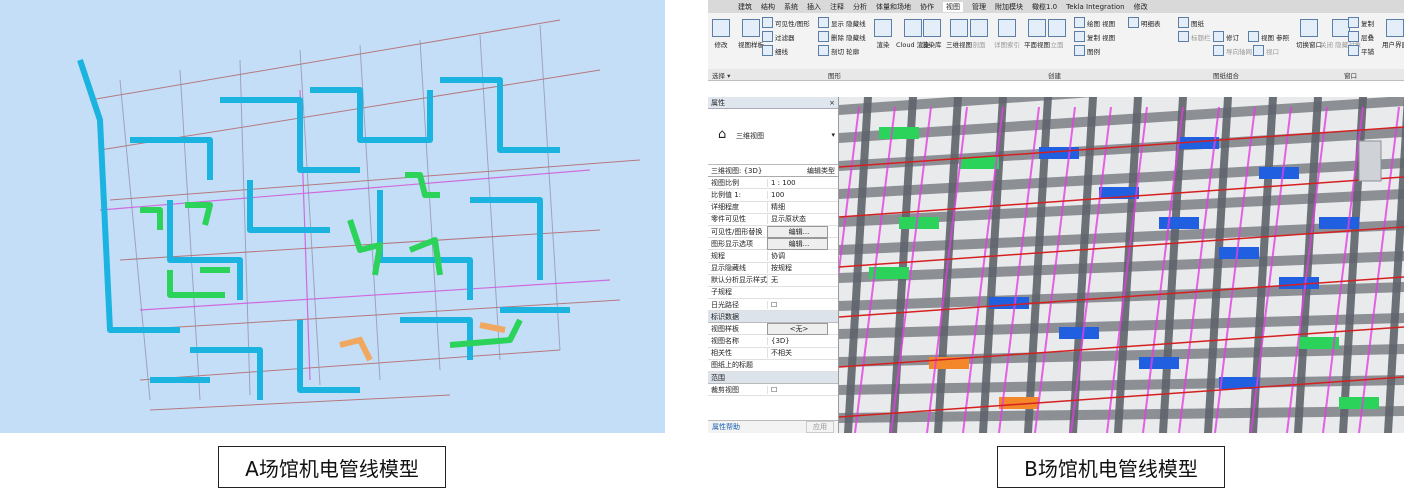 The height and width of the screenshot is (494, 1404). Describe the element at coordinates (773, 171) in the screenshot. I see `instance-selector: 三维视图: {3D} 编辑类型` at that location.